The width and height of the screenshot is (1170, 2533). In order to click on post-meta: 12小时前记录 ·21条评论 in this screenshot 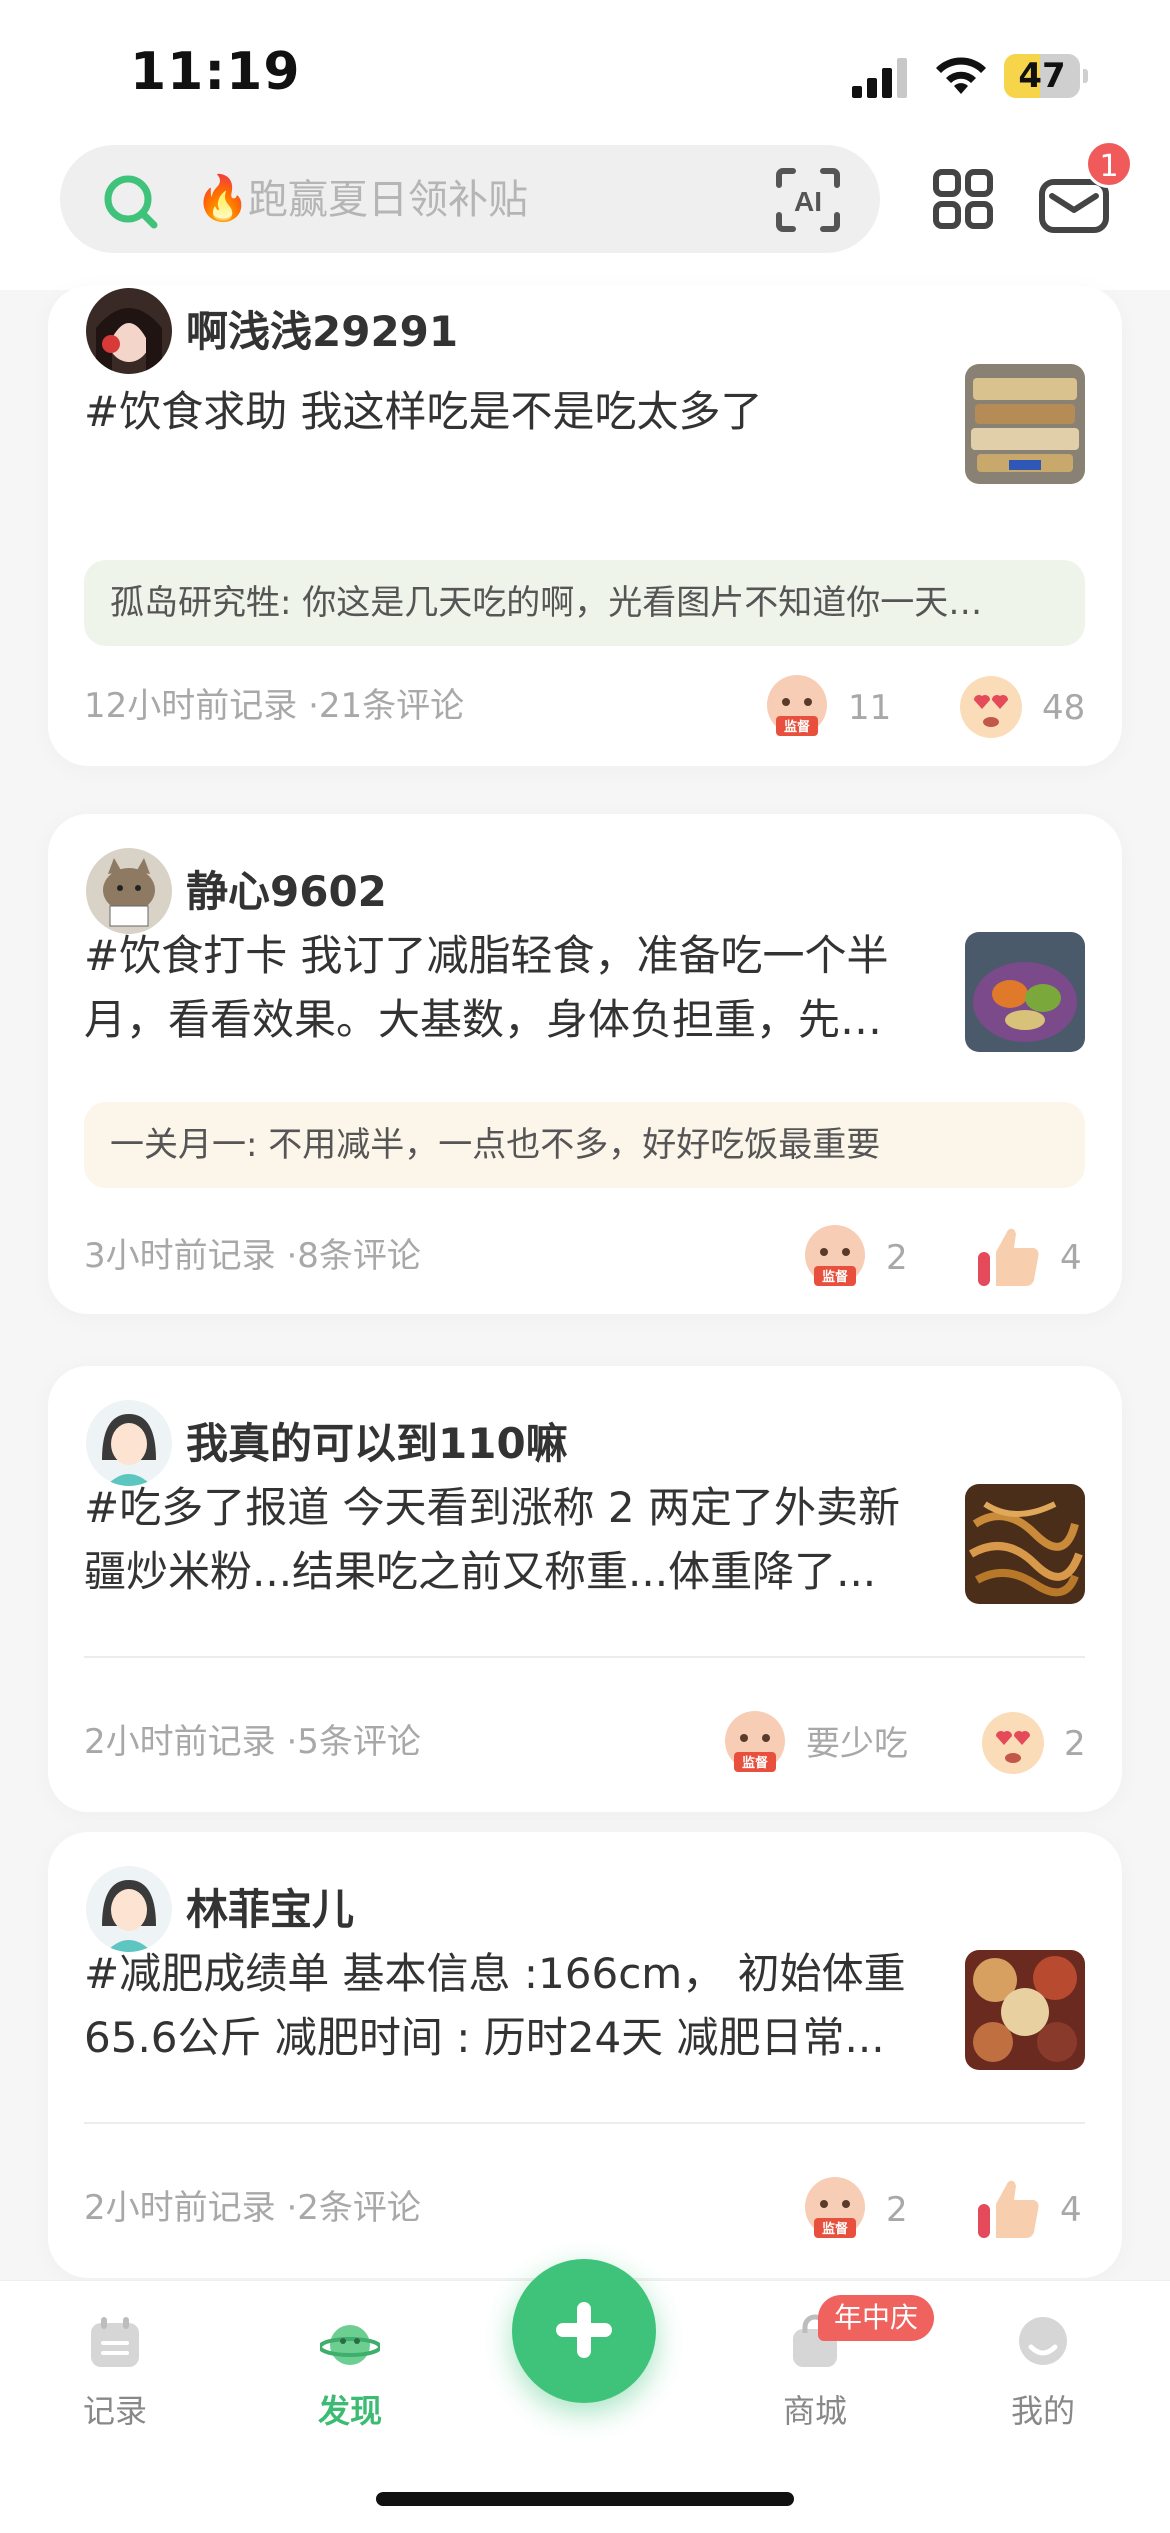, I will do `click(274, 706)`.